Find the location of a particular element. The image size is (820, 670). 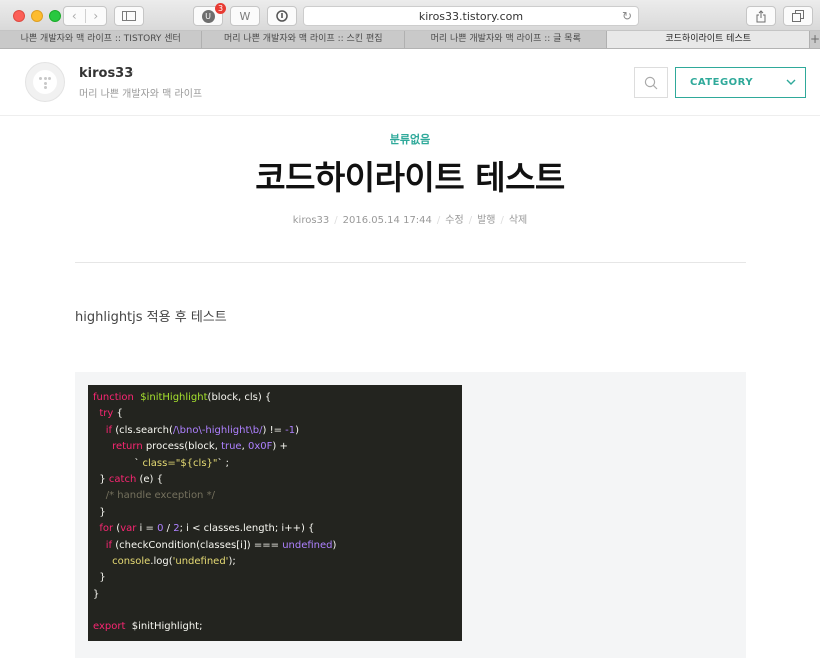

post-title: 코드하이라이트 테스트 is located at coordinates (410, 177).